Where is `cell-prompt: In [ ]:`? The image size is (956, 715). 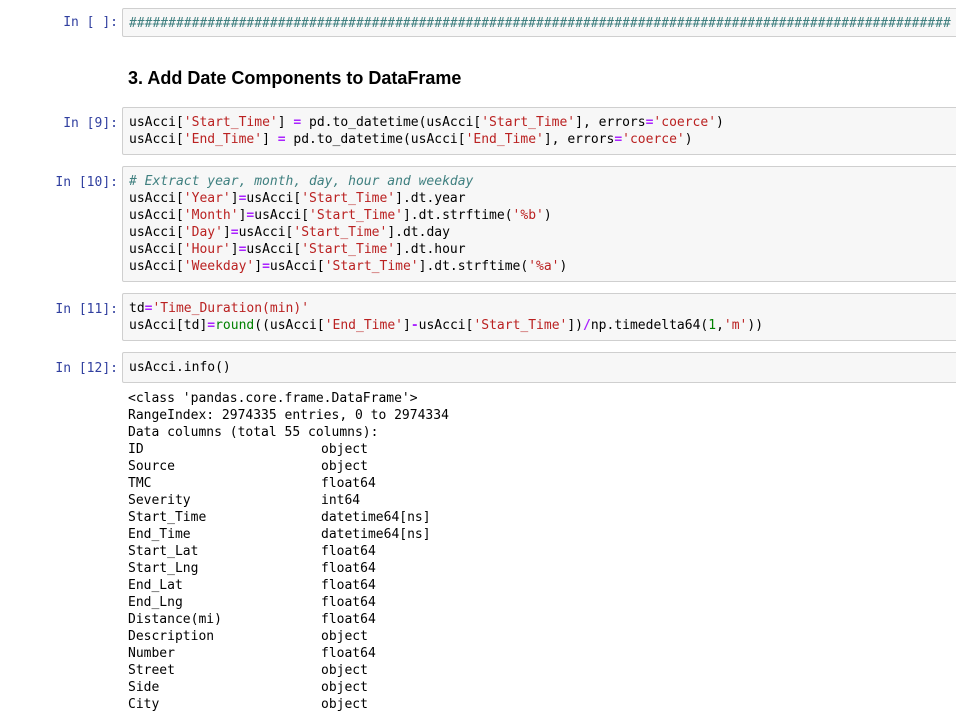 cell-prompt: In [ ]: is located at coordinates (90, 22).